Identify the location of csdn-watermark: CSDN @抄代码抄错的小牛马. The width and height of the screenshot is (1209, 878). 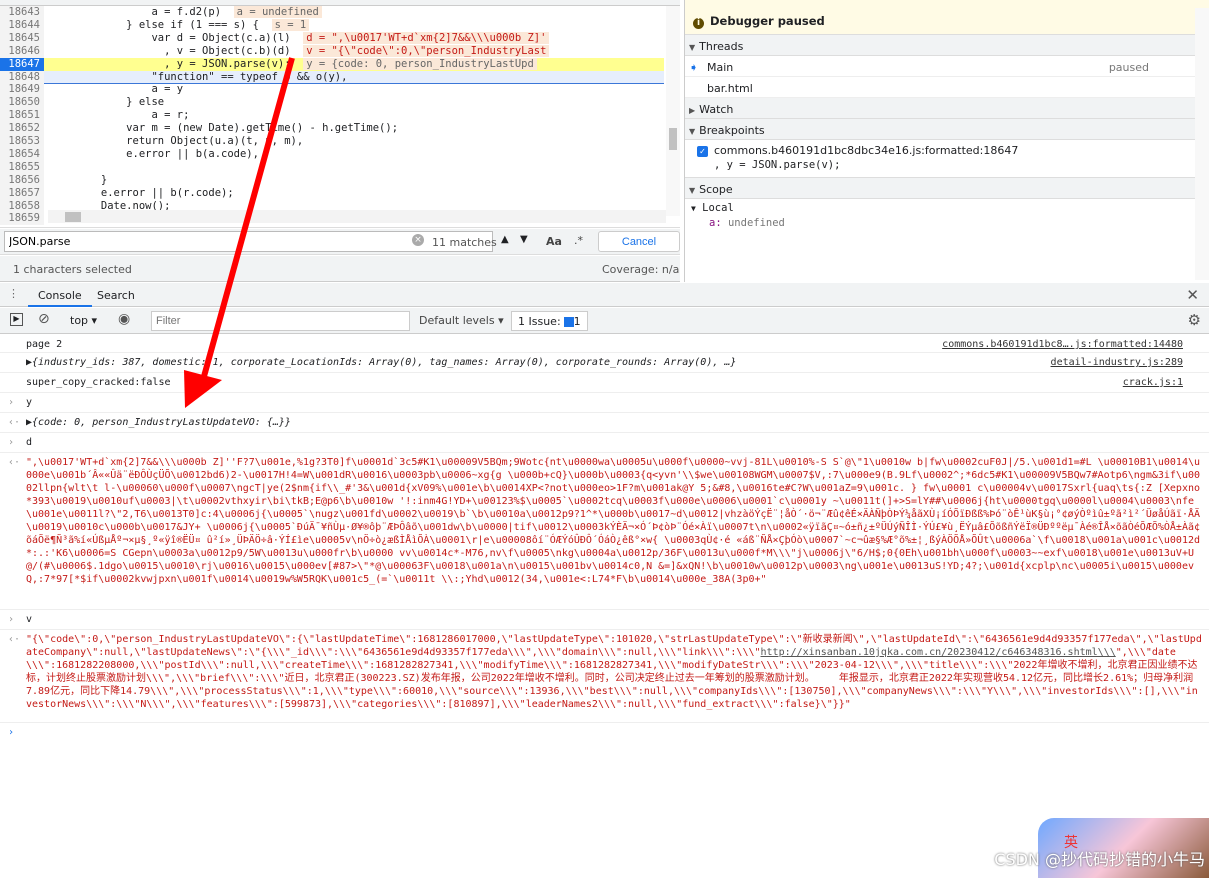
(1099, 859).